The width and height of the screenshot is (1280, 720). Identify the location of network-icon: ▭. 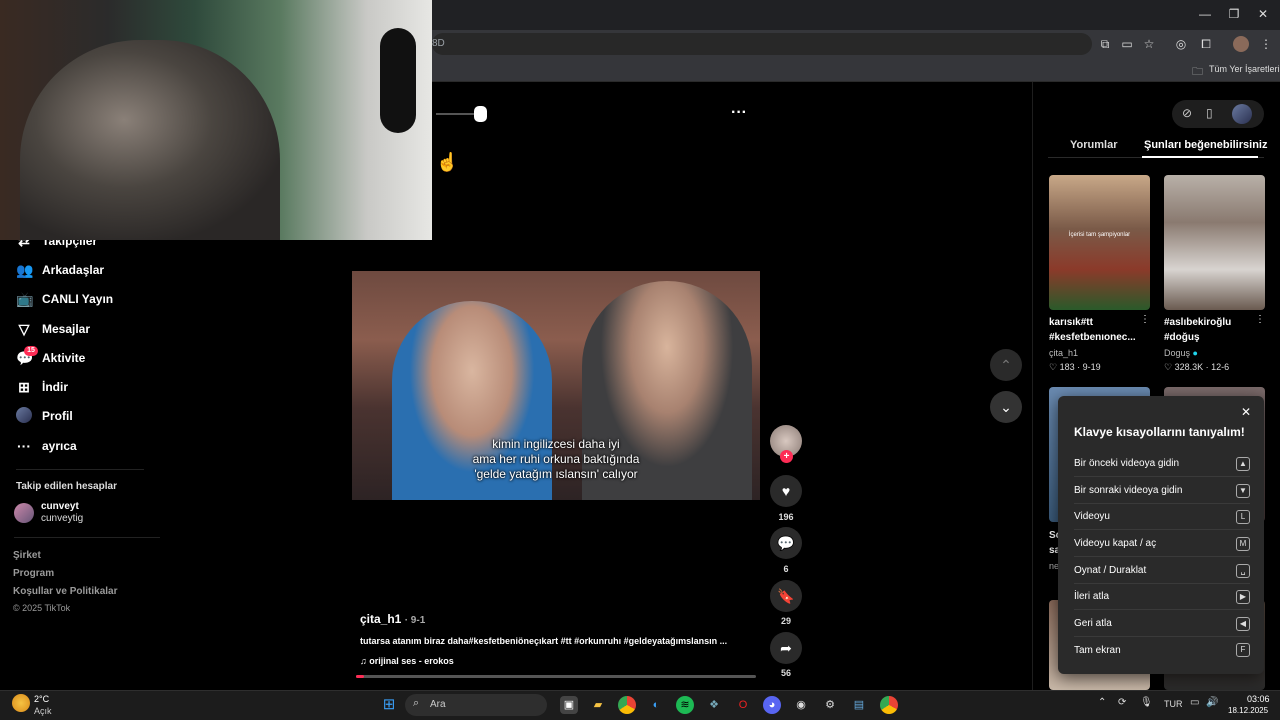
(1194, 702).